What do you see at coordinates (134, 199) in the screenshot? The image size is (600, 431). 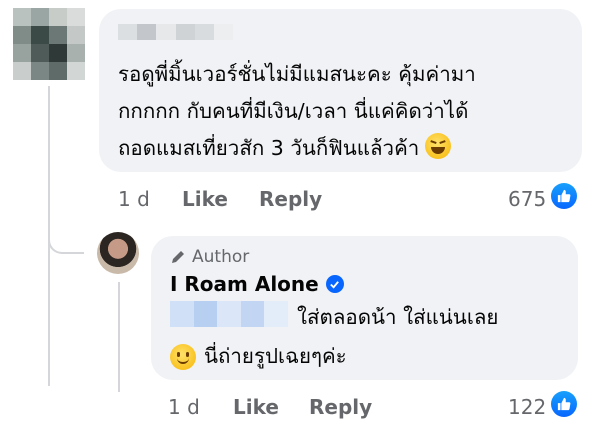 I see `comment-time: 1 d` at bounding box center [134, 199].